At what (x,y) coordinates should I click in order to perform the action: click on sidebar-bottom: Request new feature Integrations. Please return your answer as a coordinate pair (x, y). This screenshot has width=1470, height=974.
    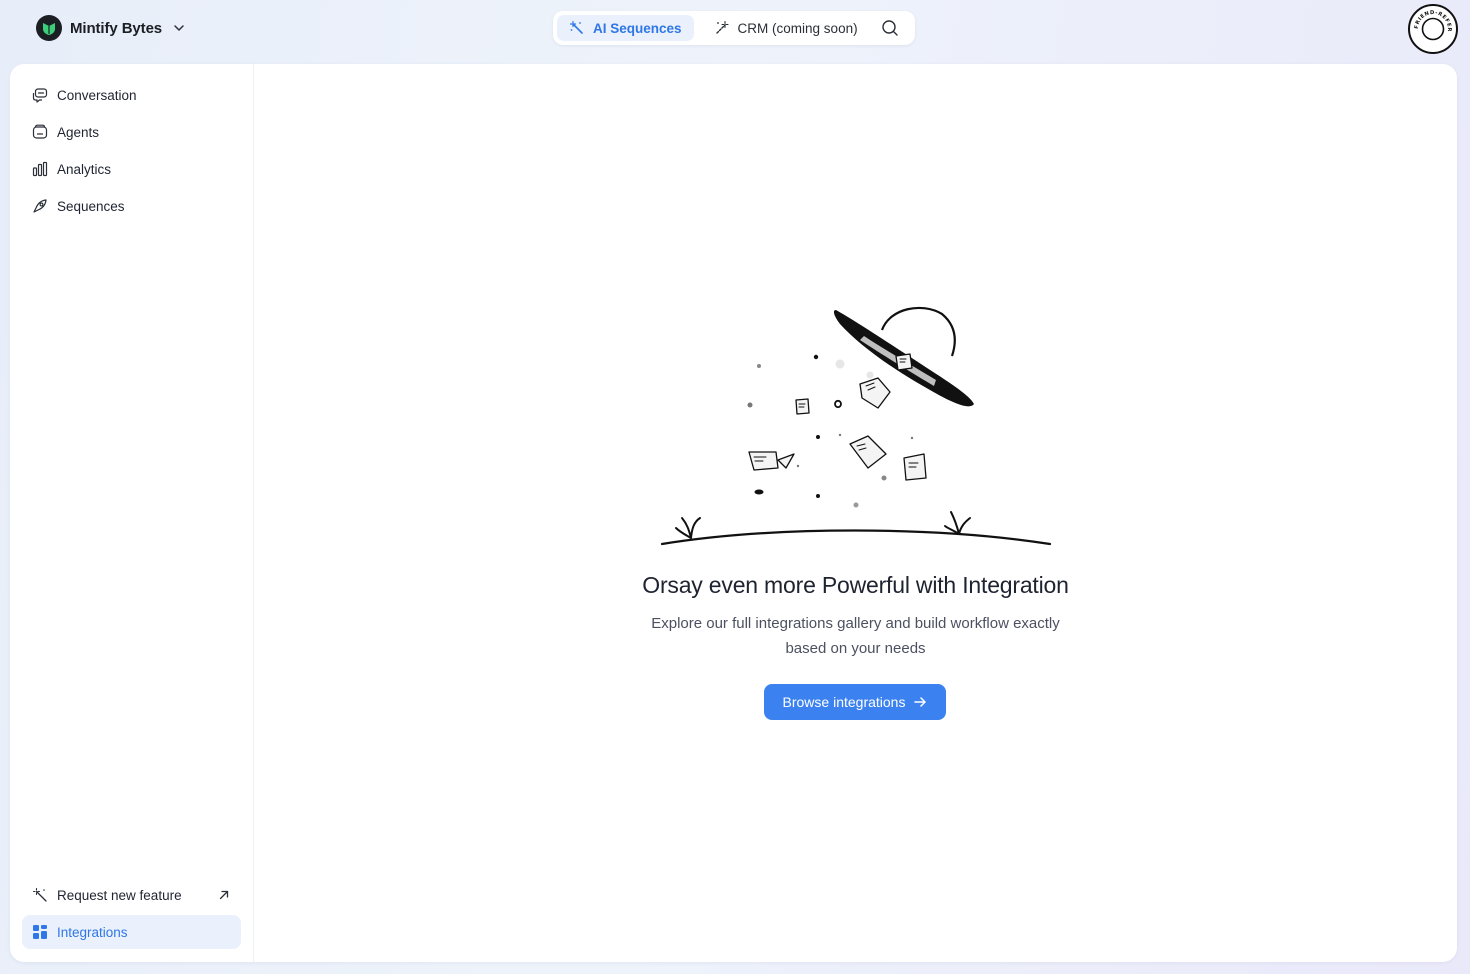
    Looking at the image, I should click on (131, 915).